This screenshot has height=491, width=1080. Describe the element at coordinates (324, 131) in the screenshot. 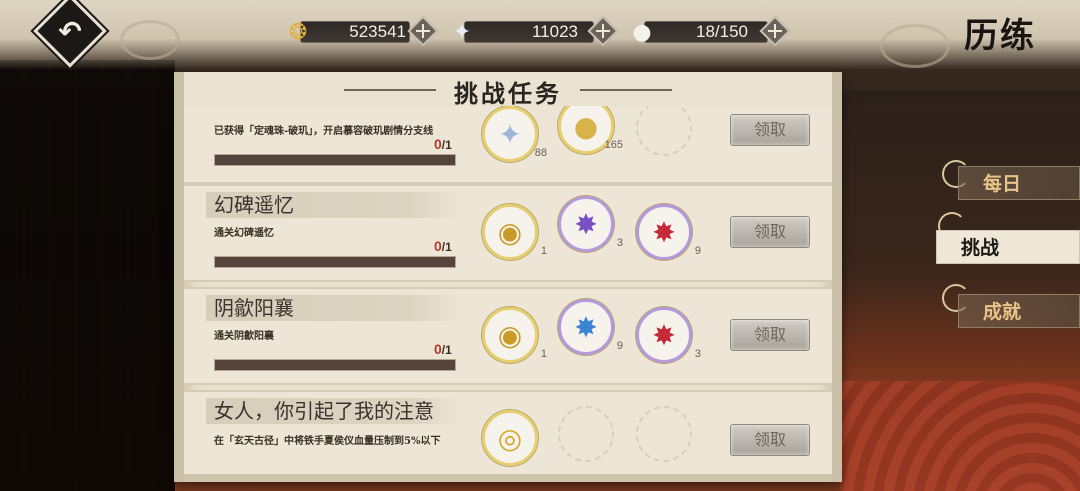

I see `task-description: 已获得「定魂珠-破玑」，开启慕容破玑剧情分支线` at that location.